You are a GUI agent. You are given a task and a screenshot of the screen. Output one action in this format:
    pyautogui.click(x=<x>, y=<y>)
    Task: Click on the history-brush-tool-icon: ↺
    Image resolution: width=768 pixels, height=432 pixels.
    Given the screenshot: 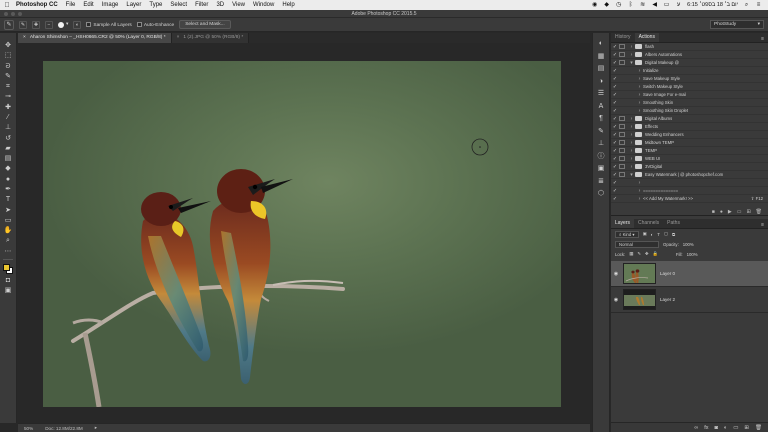 What is the action you would take?
    pyautogui.click(x=8, y=139)
    